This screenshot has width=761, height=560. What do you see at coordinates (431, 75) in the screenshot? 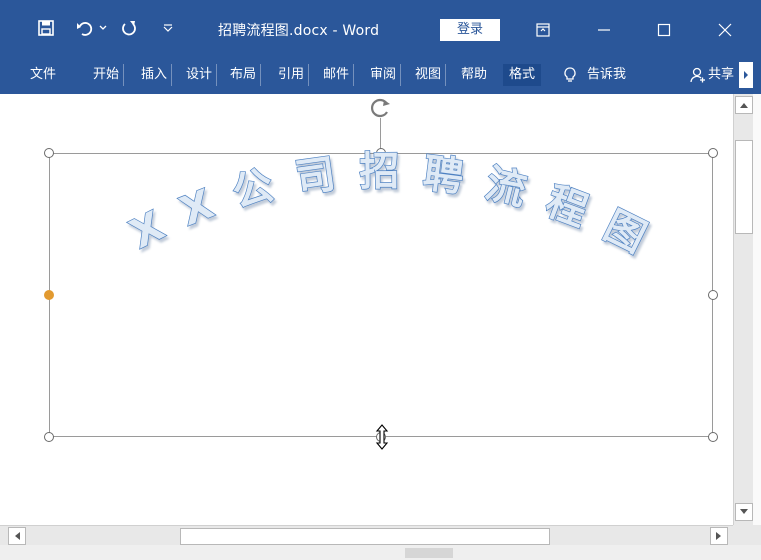
I see `tab-view: 视图` at bounding box center [431, 75].